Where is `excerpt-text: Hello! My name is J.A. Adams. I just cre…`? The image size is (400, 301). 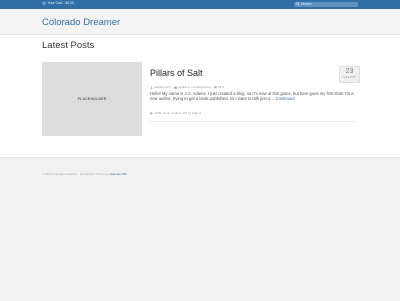
excerpt-text: Hello! My name is J.A. Adams. I just cre… is located at coordinates (252, 96).